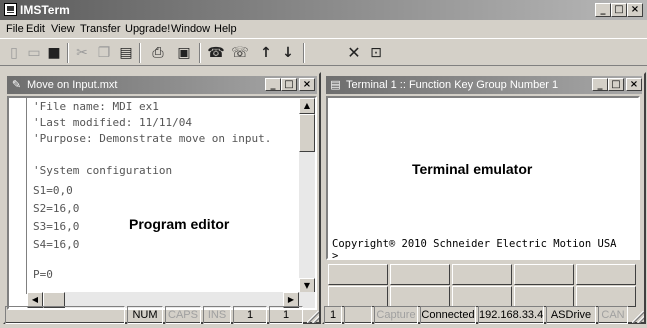 This screenshot has width=647, height=328. What do you see at coordinates (18, 196) in the screenshot?
I see `editor-gutter` at bounding box center [18, 196].